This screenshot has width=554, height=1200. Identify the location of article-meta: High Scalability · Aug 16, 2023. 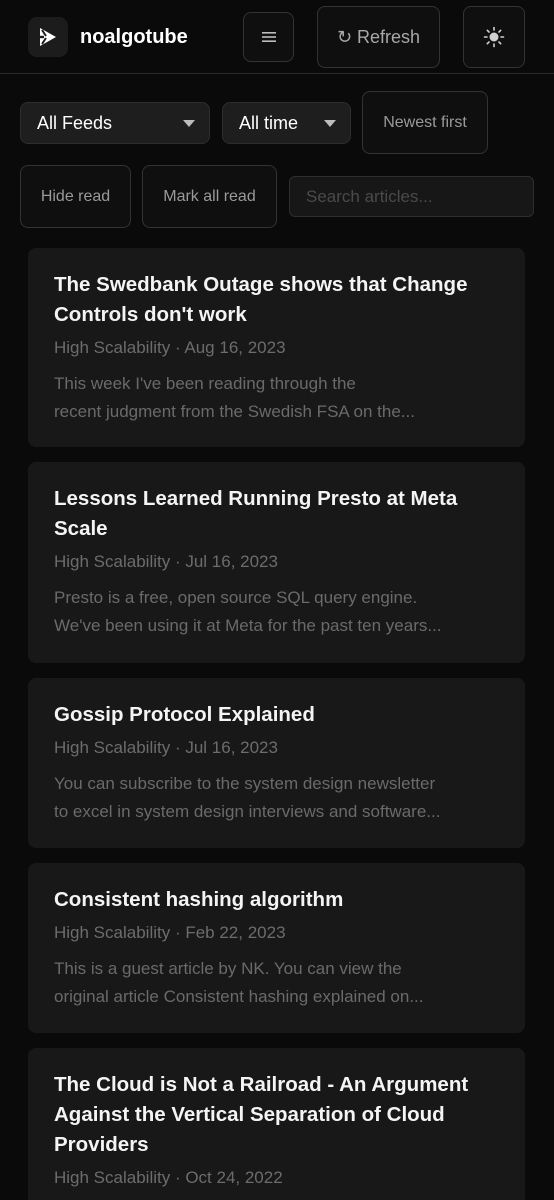
(170, 347).